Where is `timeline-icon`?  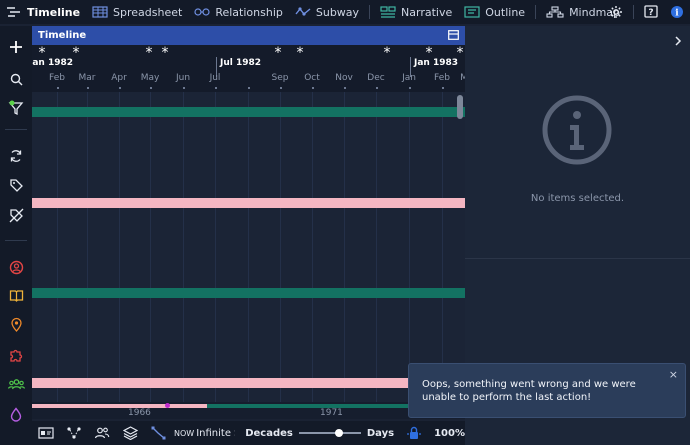
timeline-icon is located at coordinates (13, 12).